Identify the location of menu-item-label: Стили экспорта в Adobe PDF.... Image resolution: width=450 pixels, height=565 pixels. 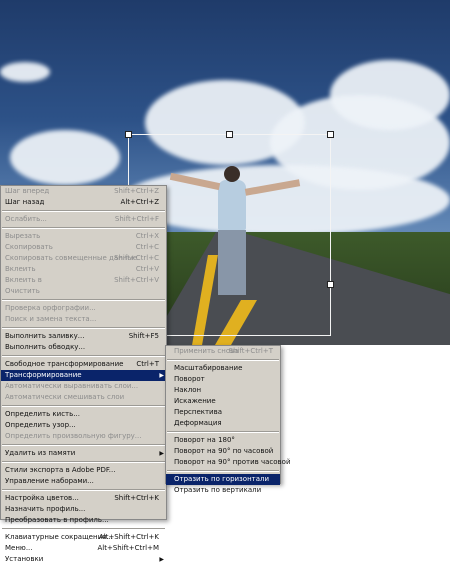
(60, 470).